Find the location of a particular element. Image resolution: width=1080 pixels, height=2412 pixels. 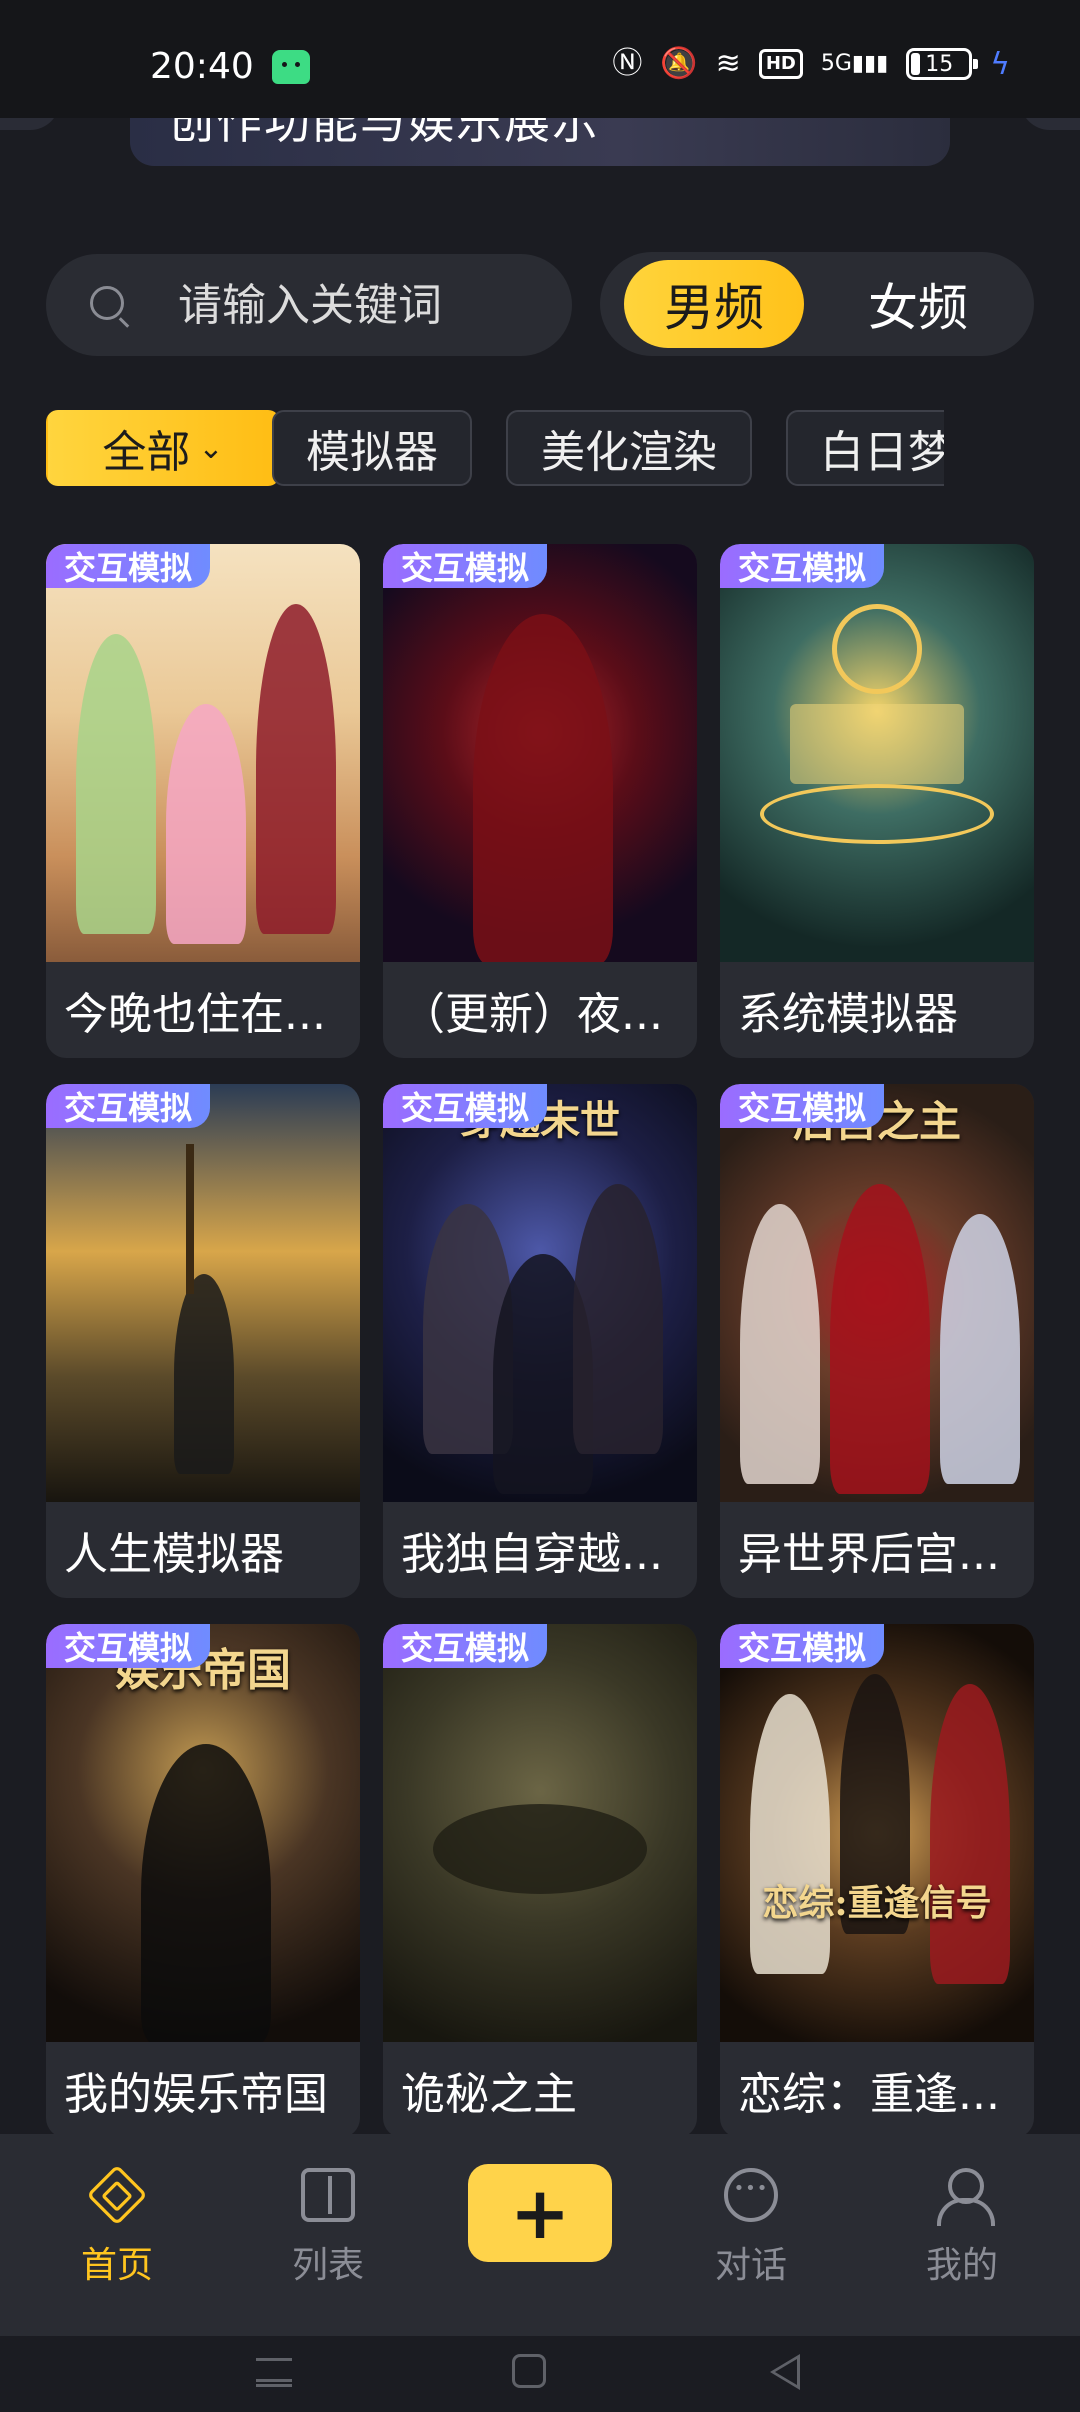

nav-label: 对话 is located at coordinates (750, 2265).